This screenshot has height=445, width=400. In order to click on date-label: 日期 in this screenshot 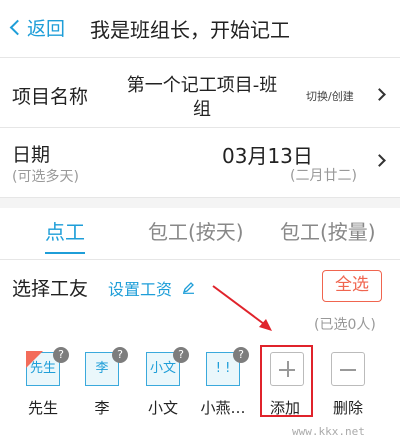, I will do `click(31, 155)`.